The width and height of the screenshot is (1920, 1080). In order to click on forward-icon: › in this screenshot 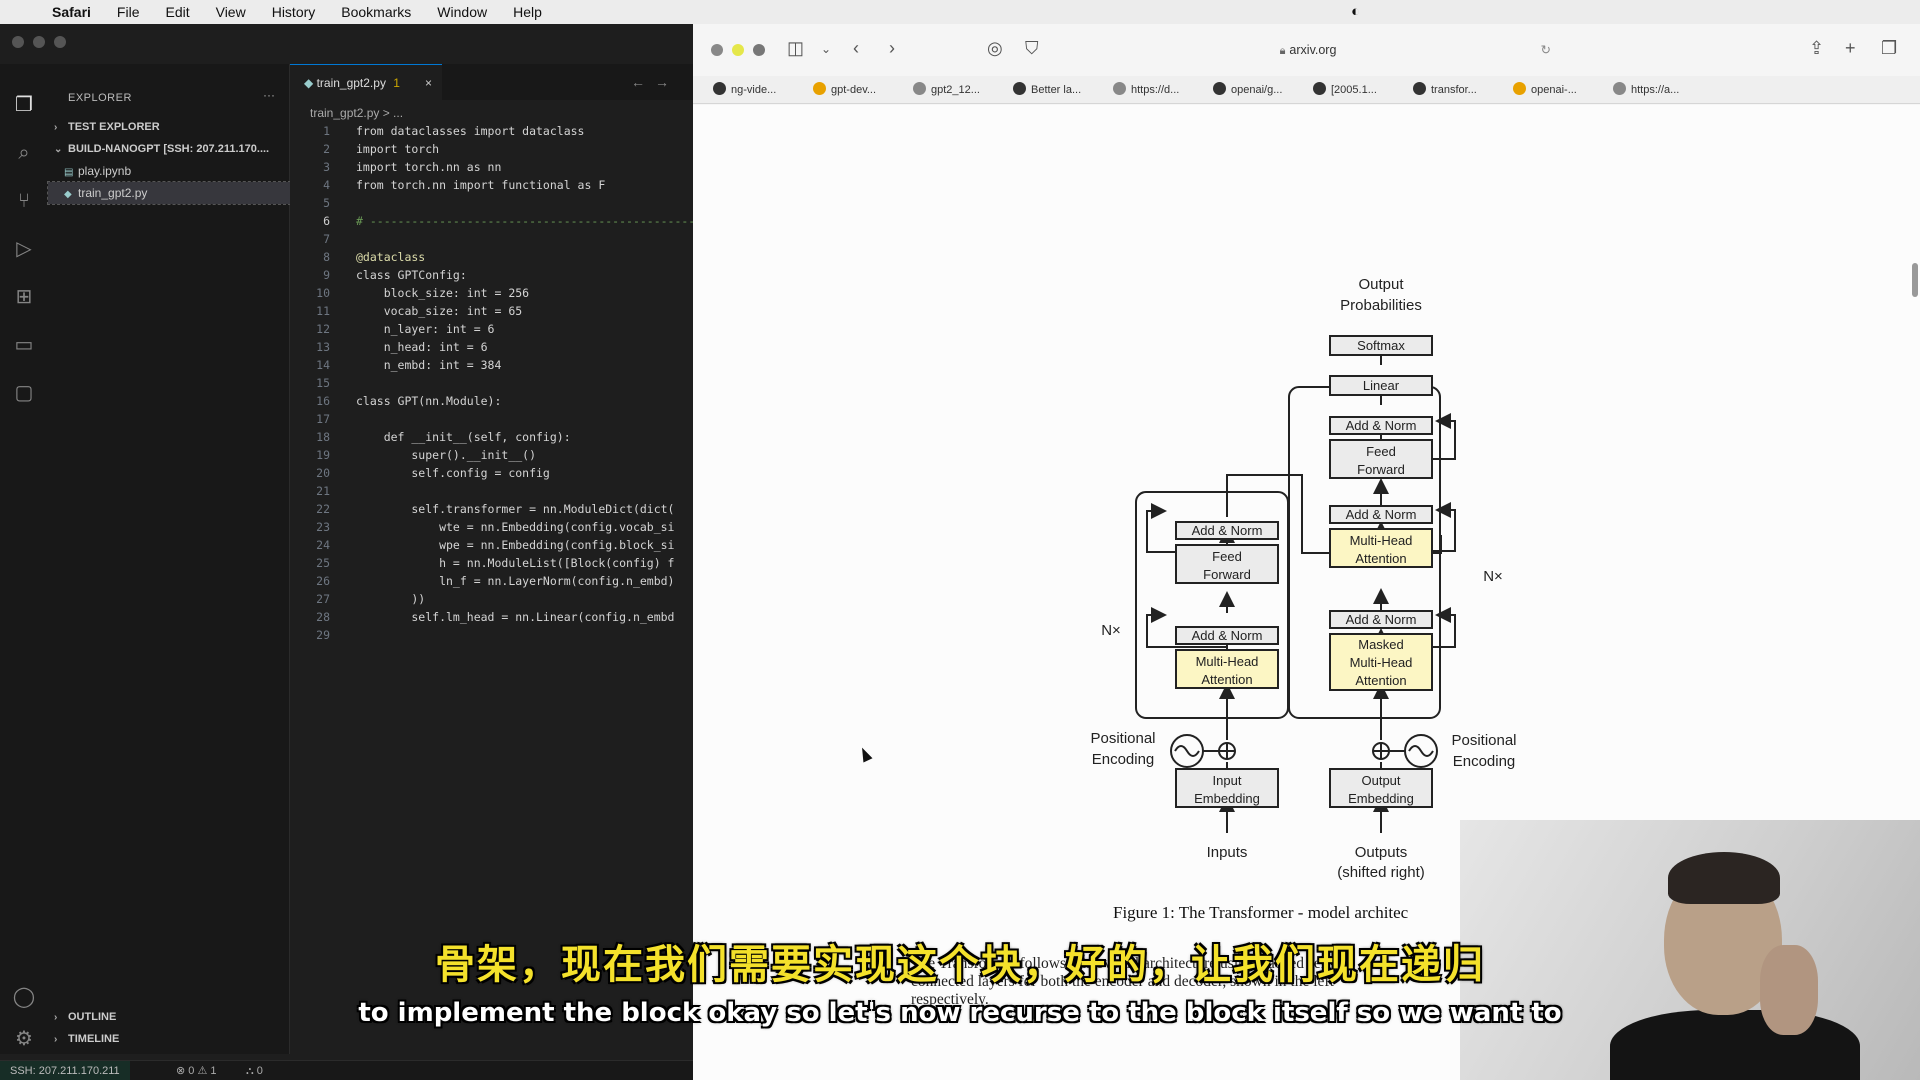, I will do `click(892, 48)`.